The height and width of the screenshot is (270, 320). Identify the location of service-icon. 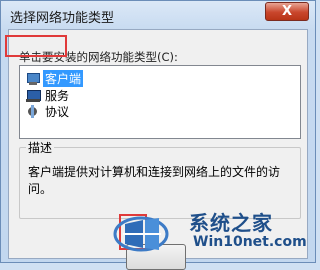
(33, 95).